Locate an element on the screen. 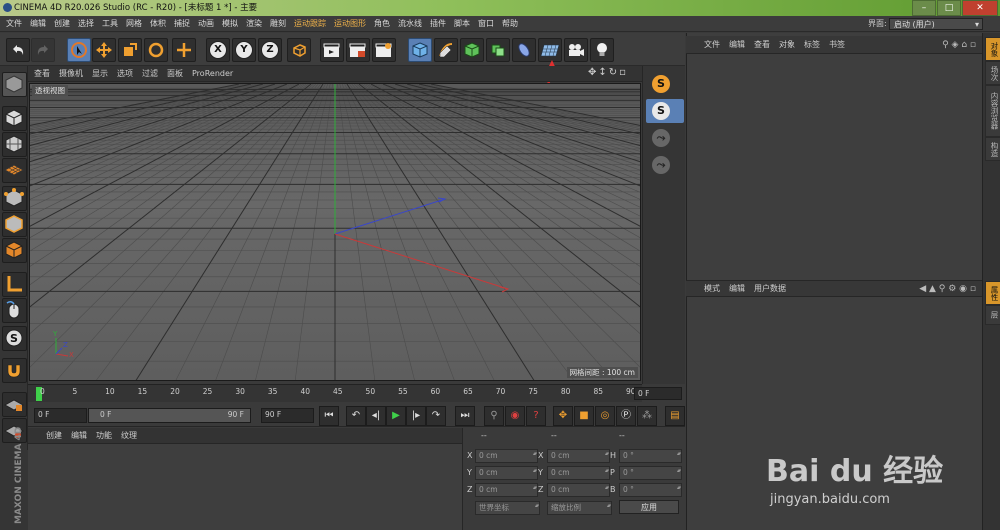  layout-select: 启动 (用户) is located at coordinates (936, 24).